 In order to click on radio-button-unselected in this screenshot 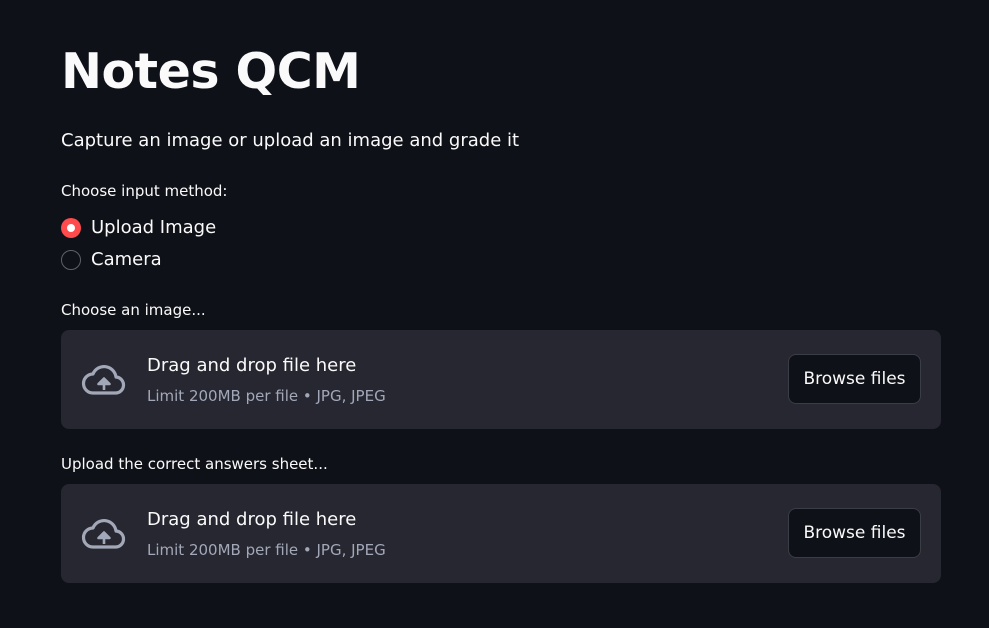, I will do `click(71, 260)`.